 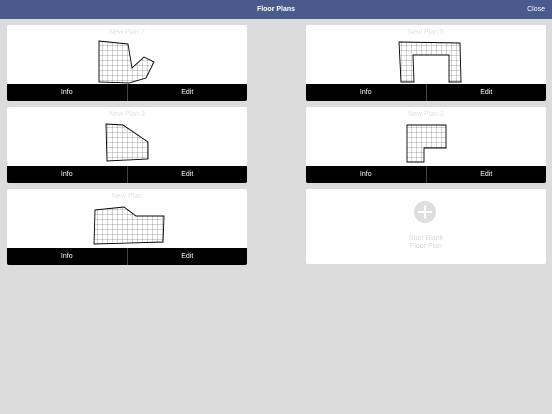 I want to click on start-blank-card: Start Blank Floor Plan, so click(x=426, y=226).